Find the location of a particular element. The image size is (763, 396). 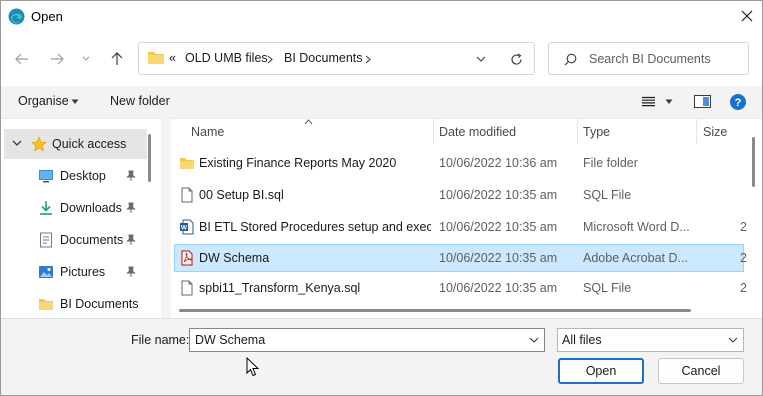

recent-locations-button is located at coordinates (86, 59).